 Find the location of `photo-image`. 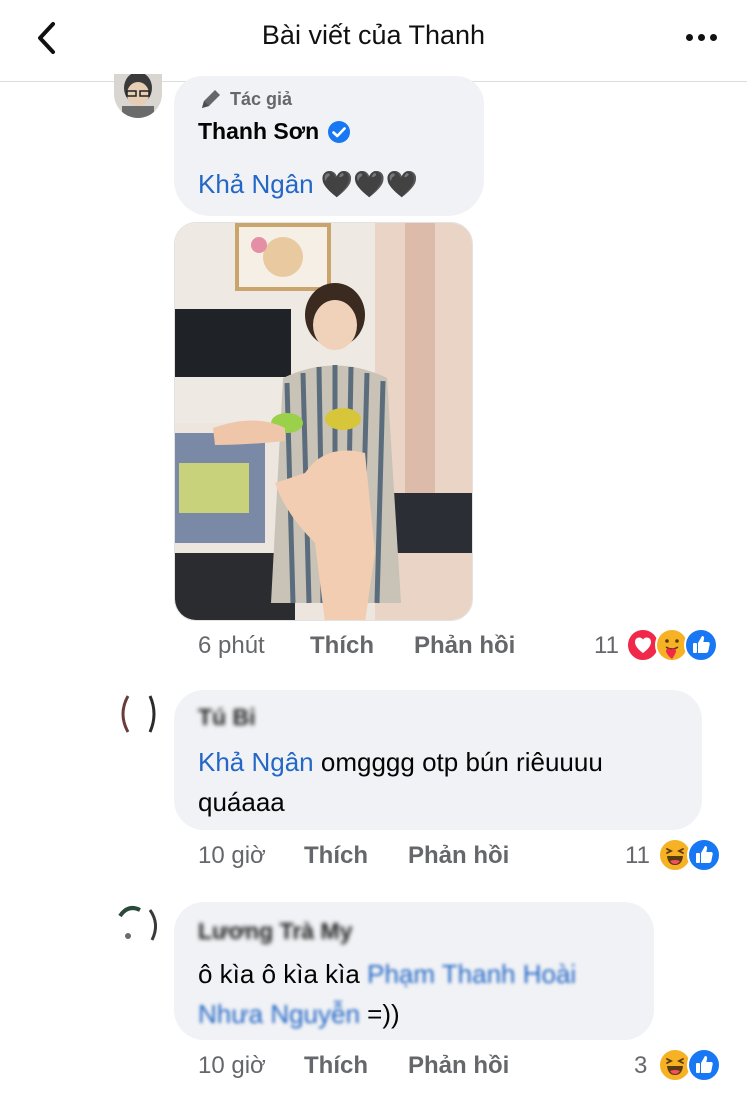

photo-image is located at coordinates (323, 421).